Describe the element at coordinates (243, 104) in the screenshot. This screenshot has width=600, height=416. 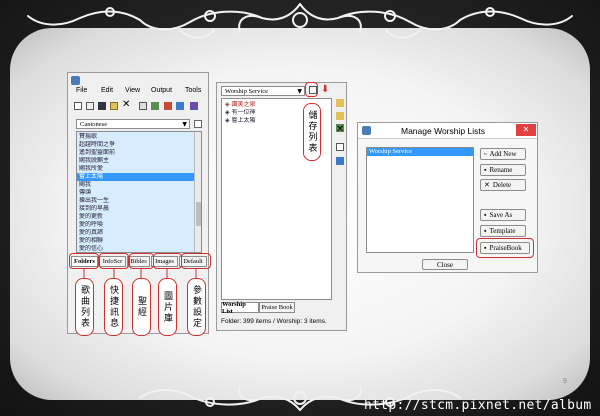
I see `worship-item-label: 讚美之泉` at that location.